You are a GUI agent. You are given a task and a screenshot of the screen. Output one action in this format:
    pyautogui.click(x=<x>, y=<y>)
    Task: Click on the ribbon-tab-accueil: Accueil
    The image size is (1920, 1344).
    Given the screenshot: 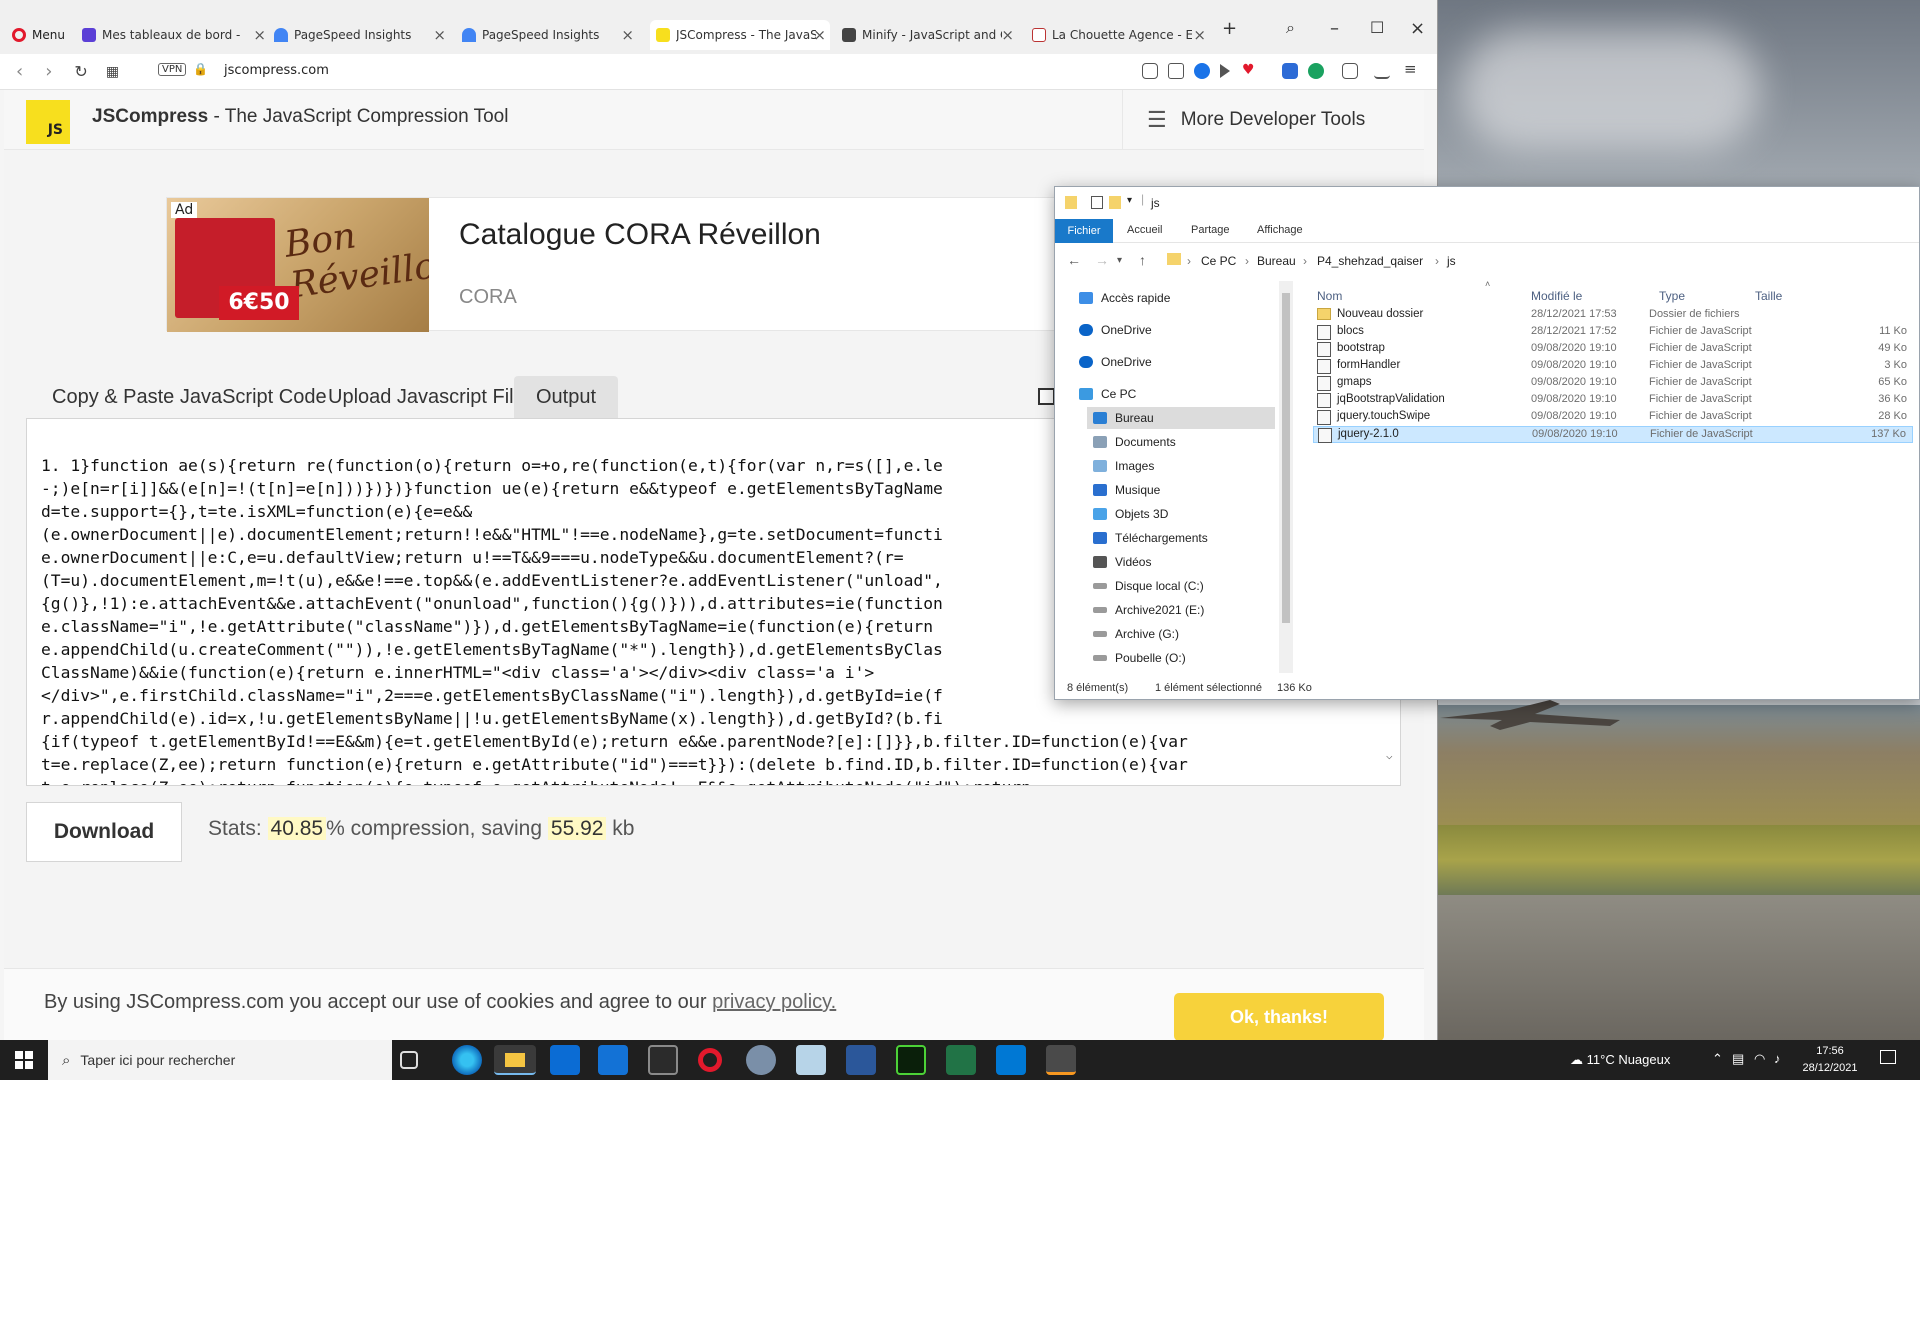 What is the action you would take?
    pyautogui.click(x=1144, y=230)
    